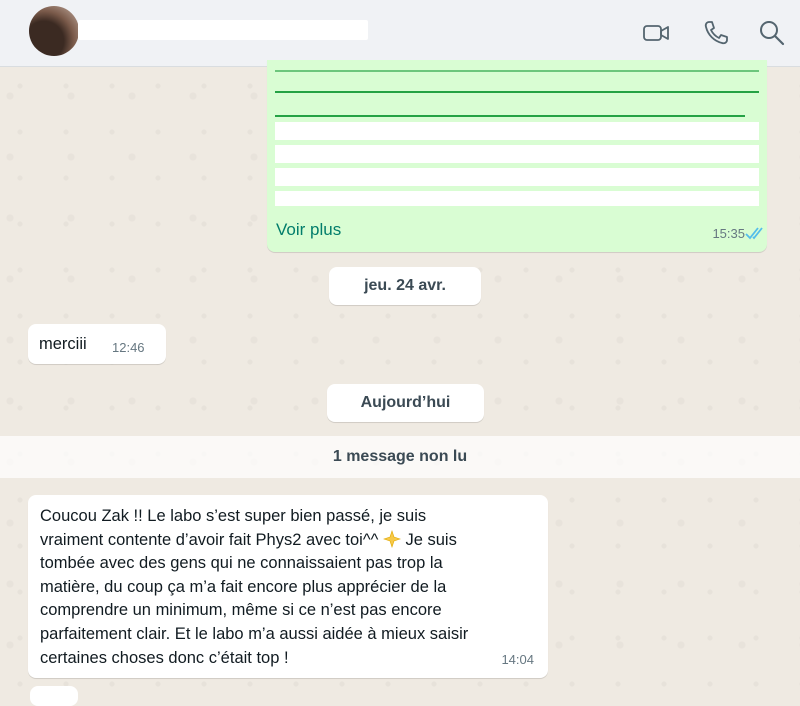 The image size is (800, 706). Describe the element at coordinates (400, 33) in the screenshot. I see `chat-header` at that location.